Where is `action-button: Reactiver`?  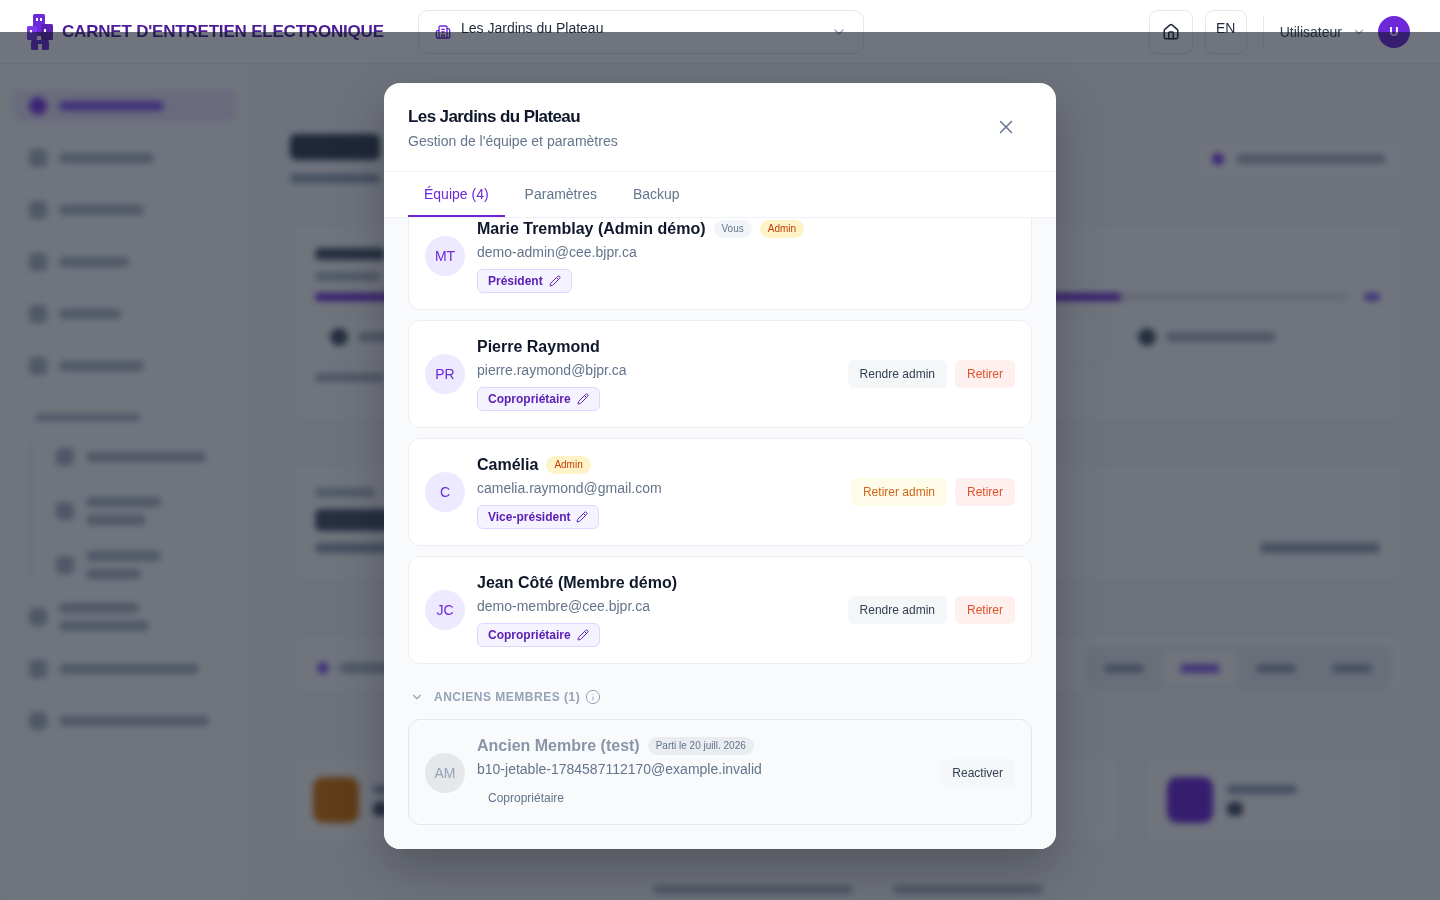 action-button: Reactiver is located at coordinates (977, 773).